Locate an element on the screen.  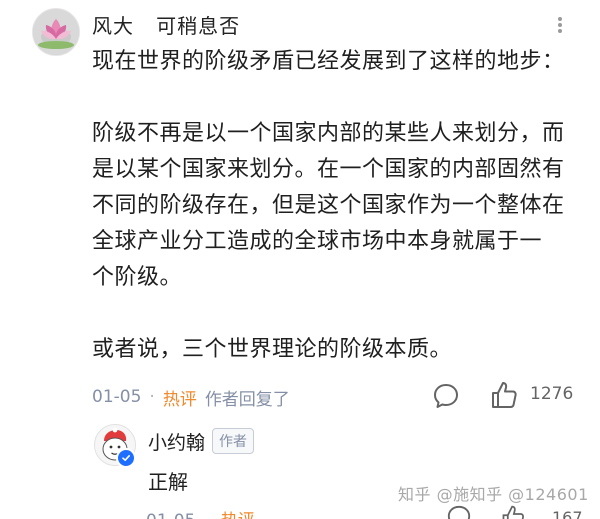
lotus-avatar-image is located at coordinates (56, 32).